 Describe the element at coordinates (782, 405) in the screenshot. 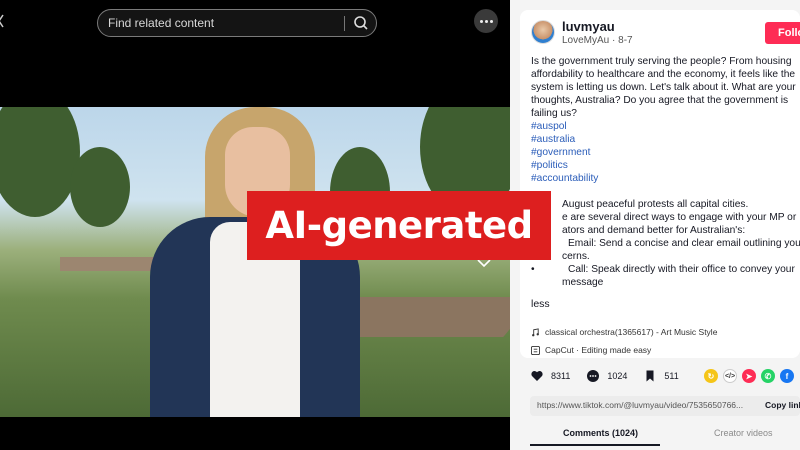

I see `copy-link-button: Copy link` at that location.